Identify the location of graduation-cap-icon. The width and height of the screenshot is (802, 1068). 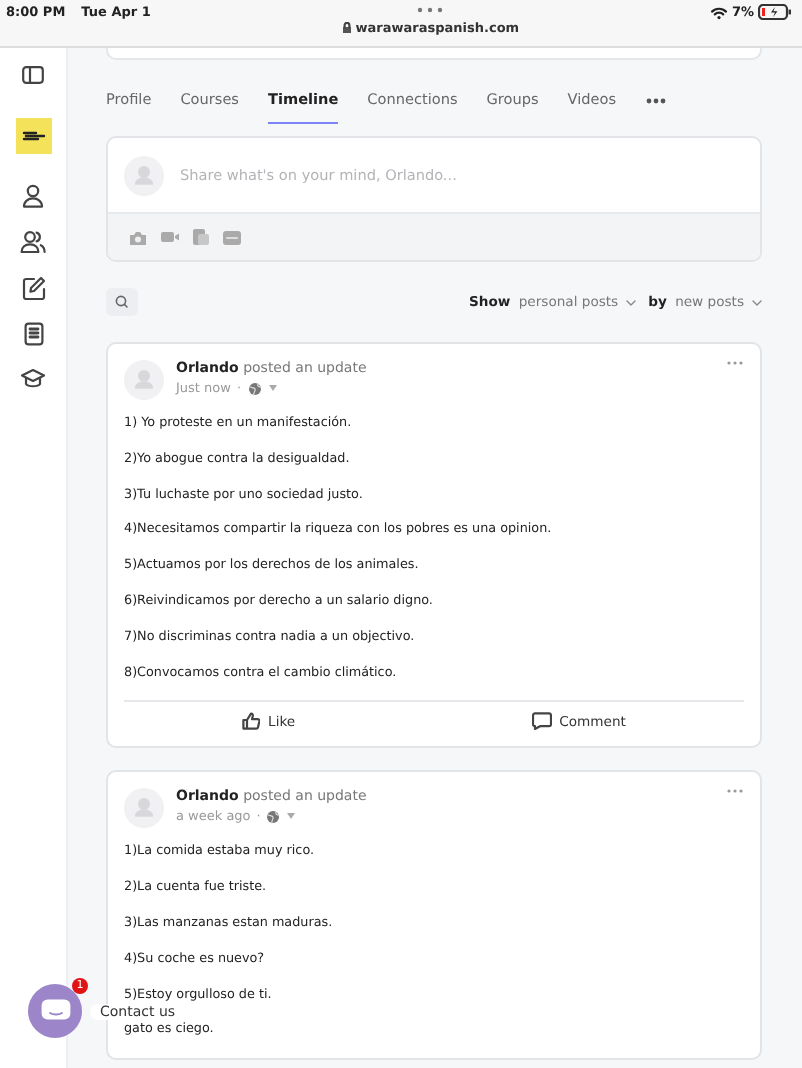
(33, 379).